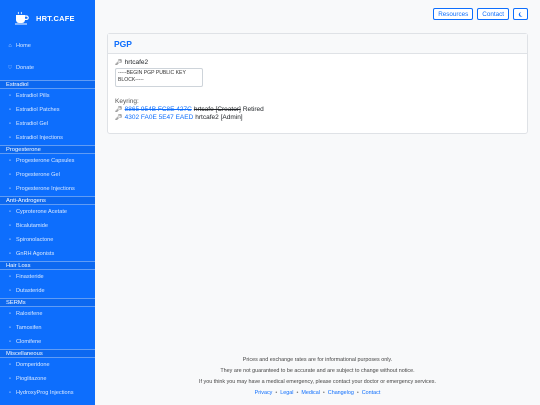 Image resolution: width=540 pixels, height=405 pixels. What do you see at coordinates (47, 302) in the screenshot?
I see `sidebar-section-serms: SERMs` at bounding box center [47, 302].